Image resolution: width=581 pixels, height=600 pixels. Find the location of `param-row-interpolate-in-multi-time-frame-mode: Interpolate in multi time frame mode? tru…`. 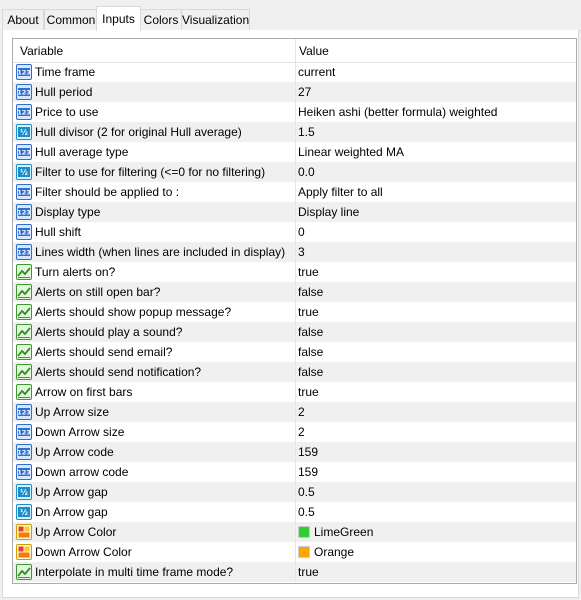

param-row-interpolate-in-multi-time-frame-mode: Interpolate in multi time frame mode? tru… is located at coordinates (294, 572).